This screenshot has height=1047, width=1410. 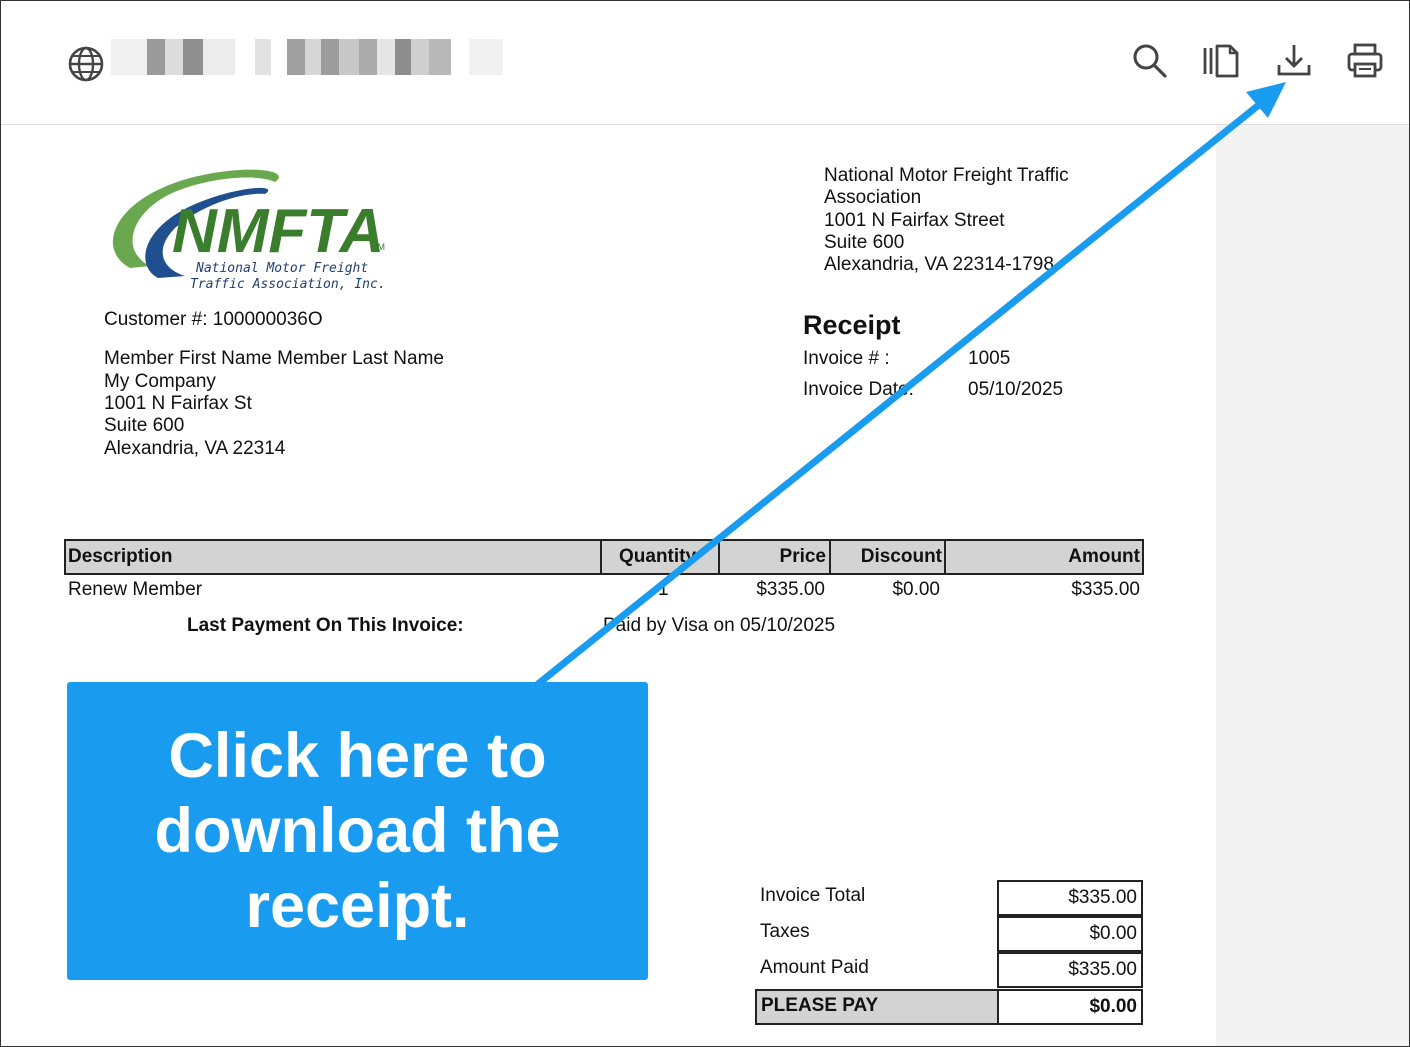 What do you see at coordinates (802, 556) in the screenshot?
I see `header-price: Price` at bounding box center [802, 556].